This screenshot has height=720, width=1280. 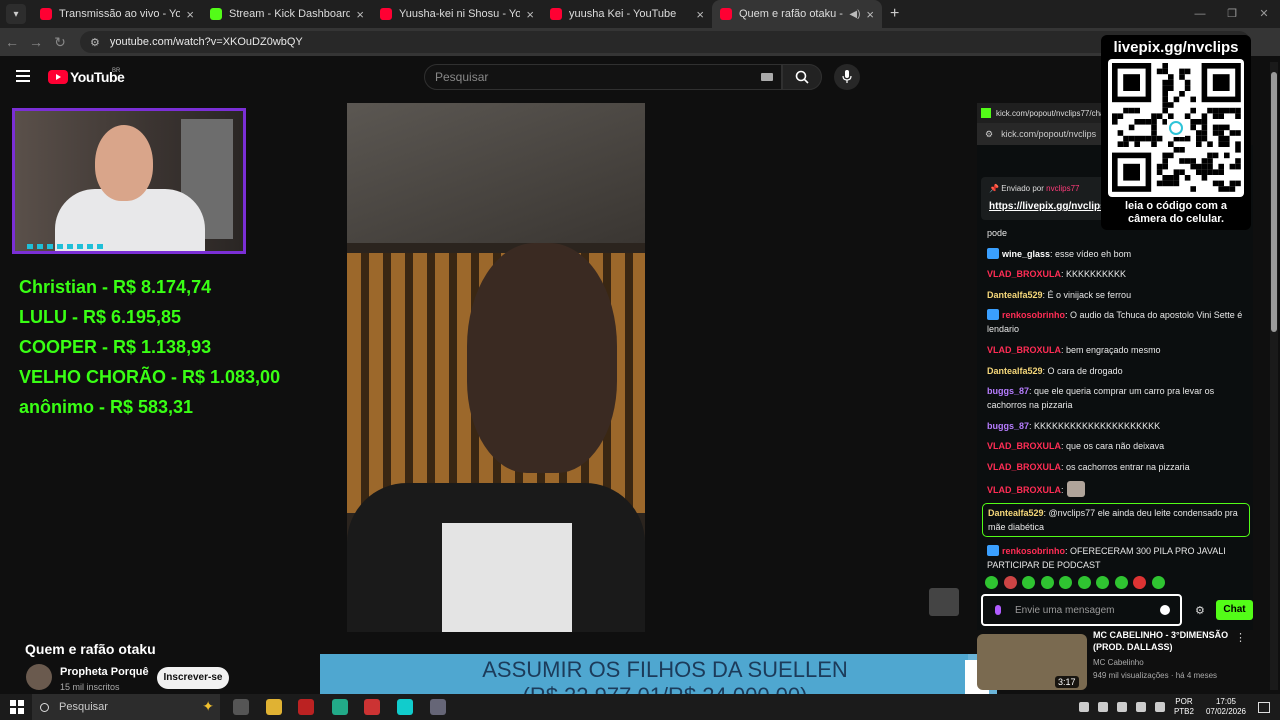 I want to click on notification-icon, so click(x=1264, y=707).